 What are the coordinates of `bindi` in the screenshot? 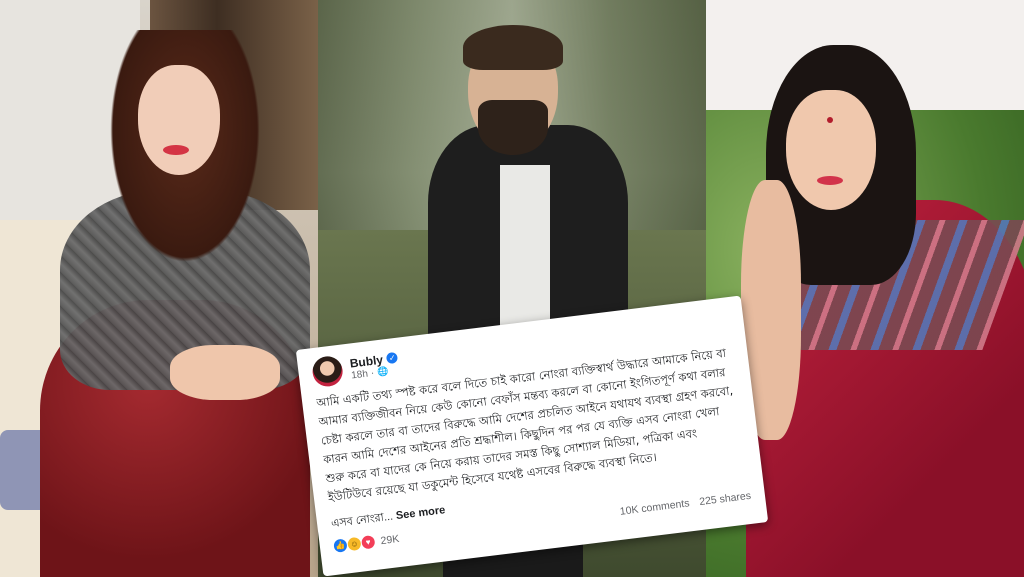 It's located at (830, 120).